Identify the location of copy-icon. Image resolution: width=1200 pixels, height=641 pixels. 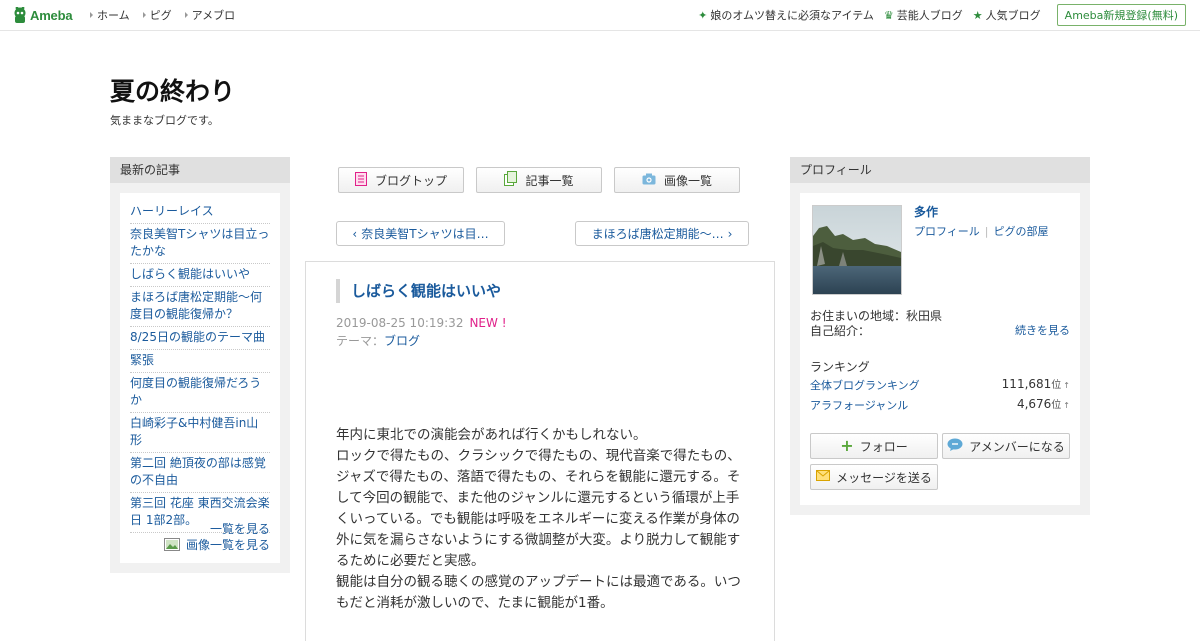
(511, 180).